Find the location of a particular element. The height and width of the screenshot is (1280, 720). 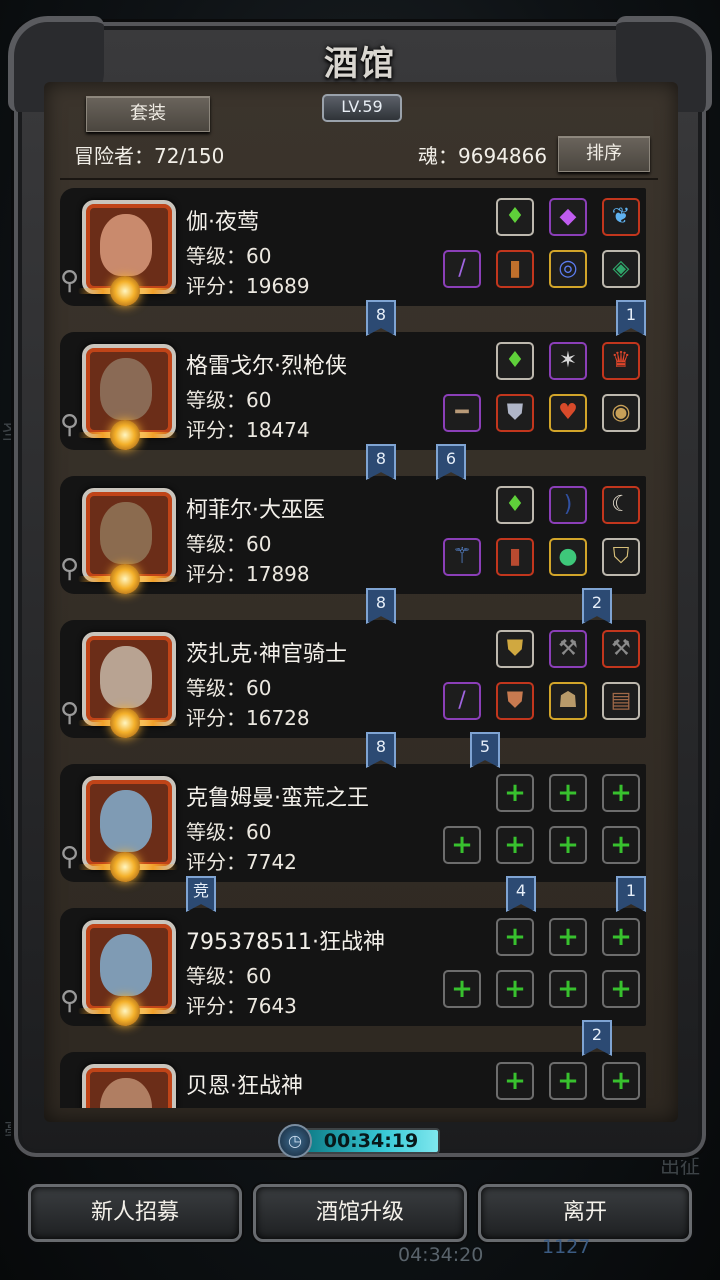

armor-icon-glyph: ⛊ is located at coordinates (515, 412).